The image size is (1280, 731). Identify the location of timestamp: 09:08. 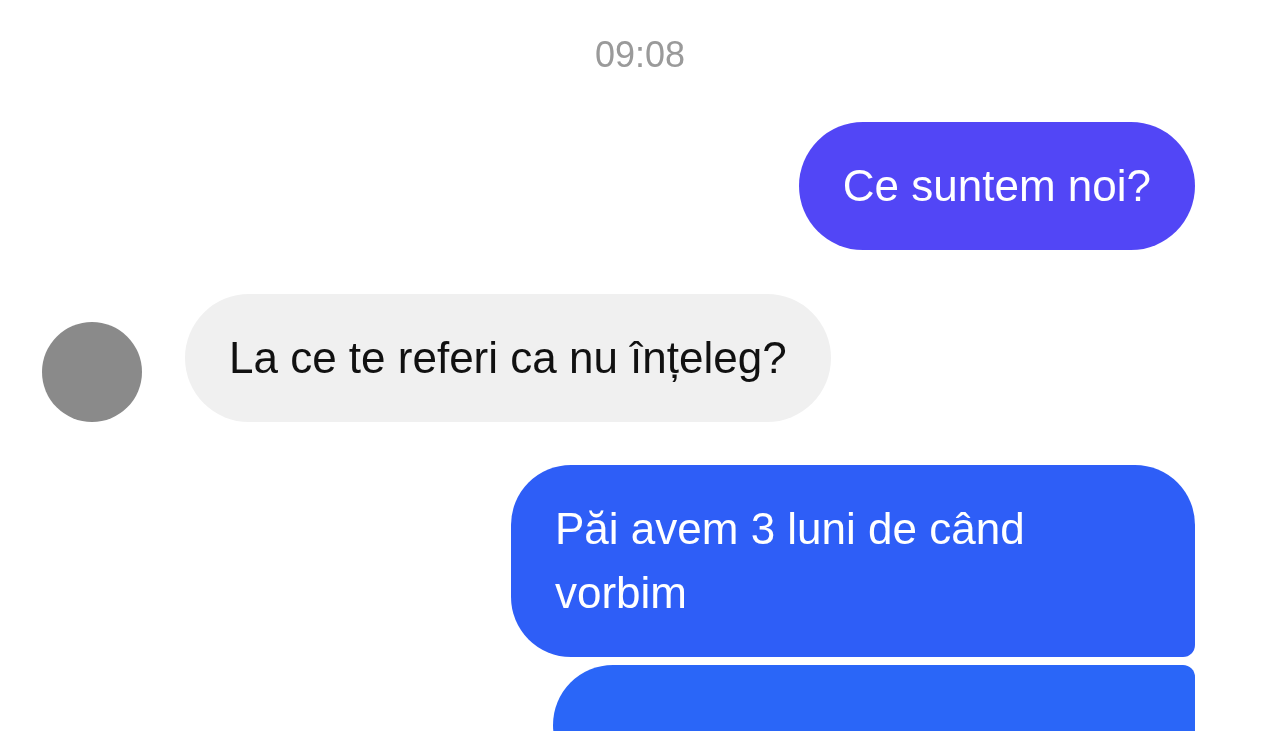
(640, 55).